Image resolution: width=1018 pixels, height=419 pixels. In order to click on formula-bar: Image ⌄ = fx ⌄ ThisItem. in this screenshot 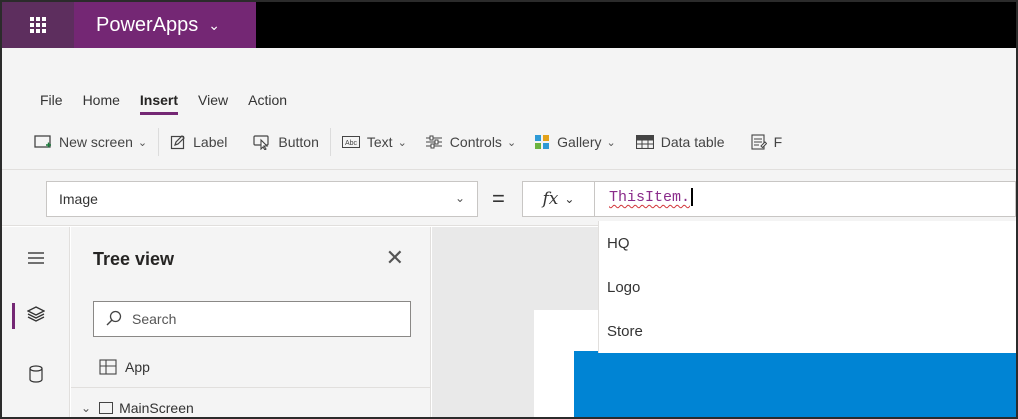, I will do `click(509, 198)`.